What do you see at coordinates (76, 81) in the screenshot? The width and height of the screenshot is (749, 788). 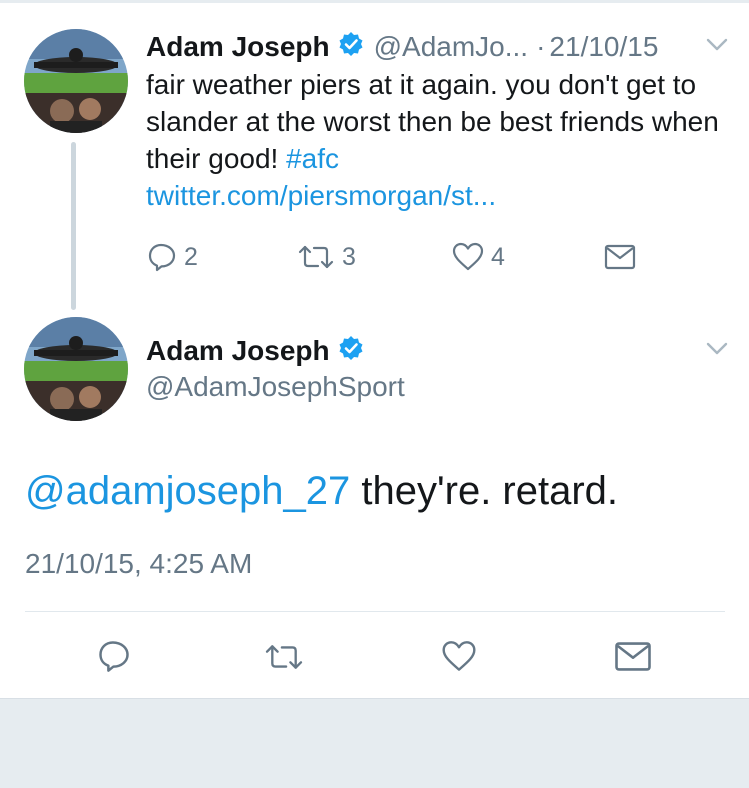 I see `parent-avatar` at bounding box center [76, 81].